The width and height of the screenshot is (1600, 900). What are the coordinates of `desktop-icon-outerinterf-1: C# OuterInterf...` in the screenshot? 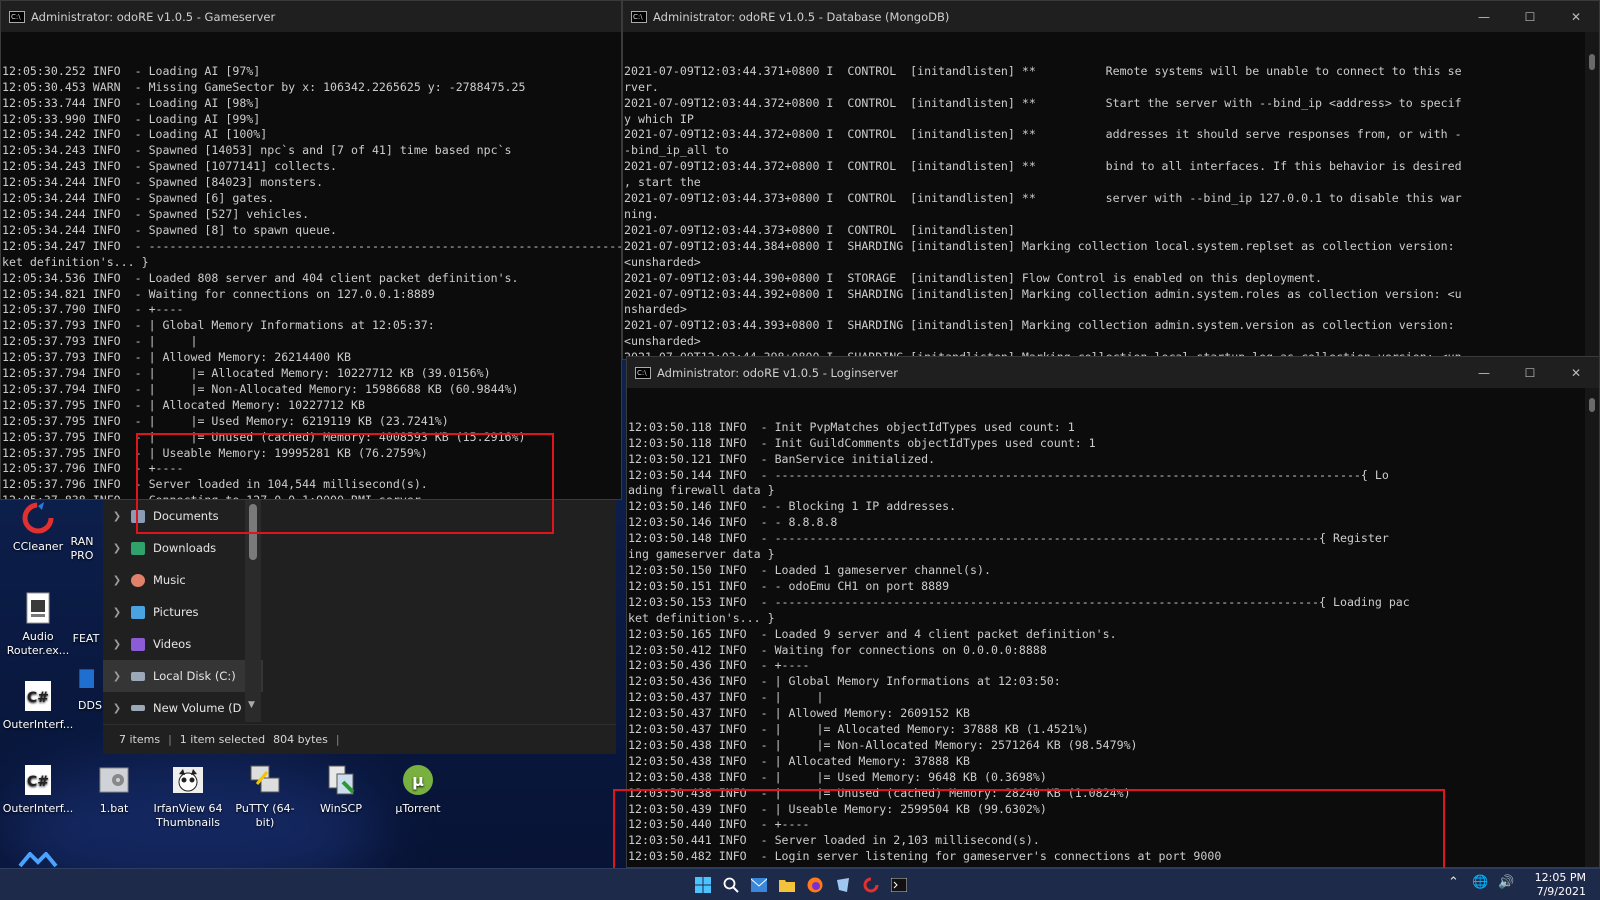 It's located at (38, 705).